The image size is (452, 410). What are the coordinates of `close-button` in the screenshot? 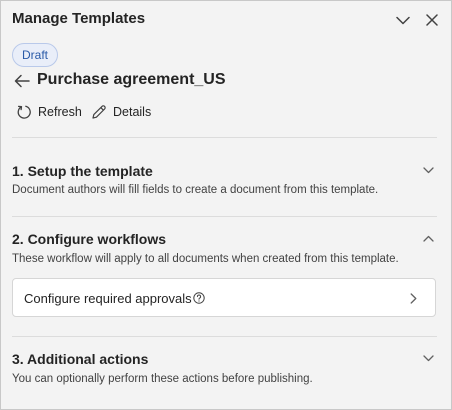 It's located at (432, 20).